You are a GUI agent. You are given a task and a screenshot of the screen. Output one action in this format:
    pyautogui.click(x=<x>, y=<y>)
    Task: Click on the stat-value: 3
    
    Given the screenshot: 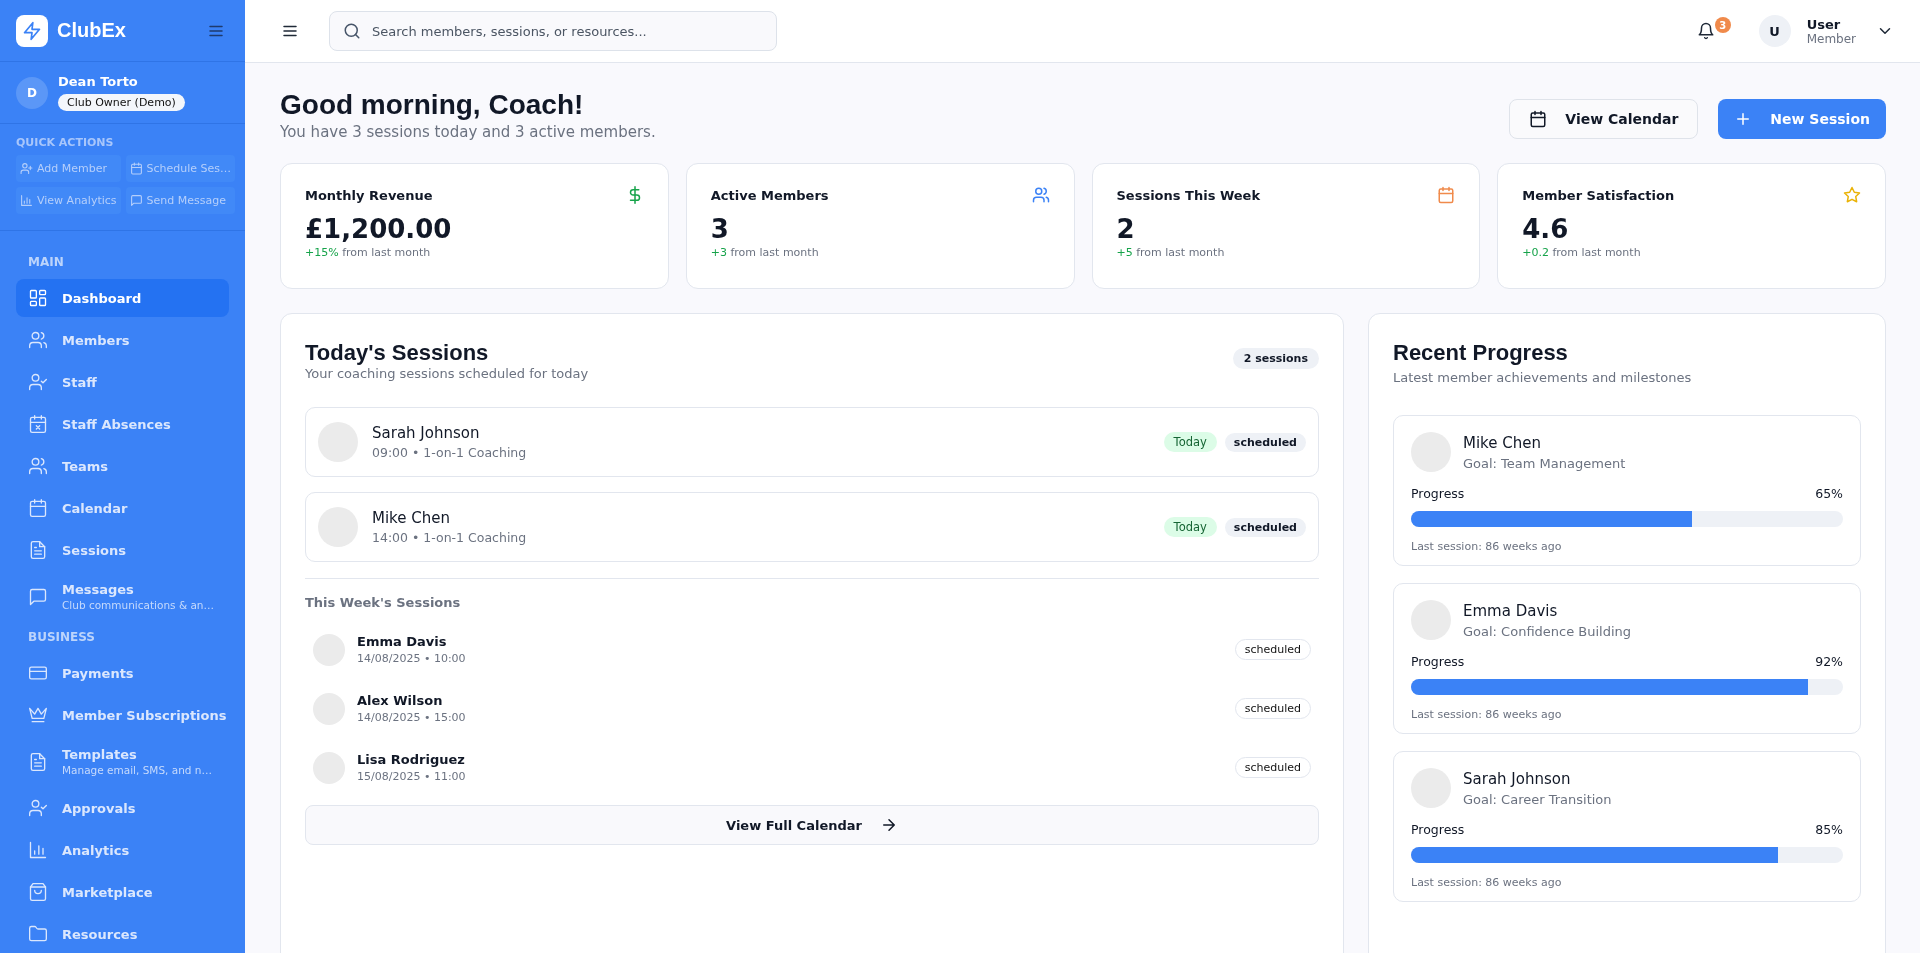 What is the action you would take?
    pyautogui.click(x=720, y=229)
    